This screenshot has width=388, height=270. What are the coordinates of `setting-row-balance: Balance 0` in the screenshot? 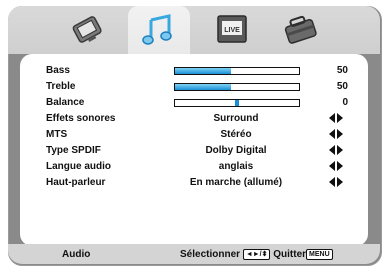 It's located at (194, 102).